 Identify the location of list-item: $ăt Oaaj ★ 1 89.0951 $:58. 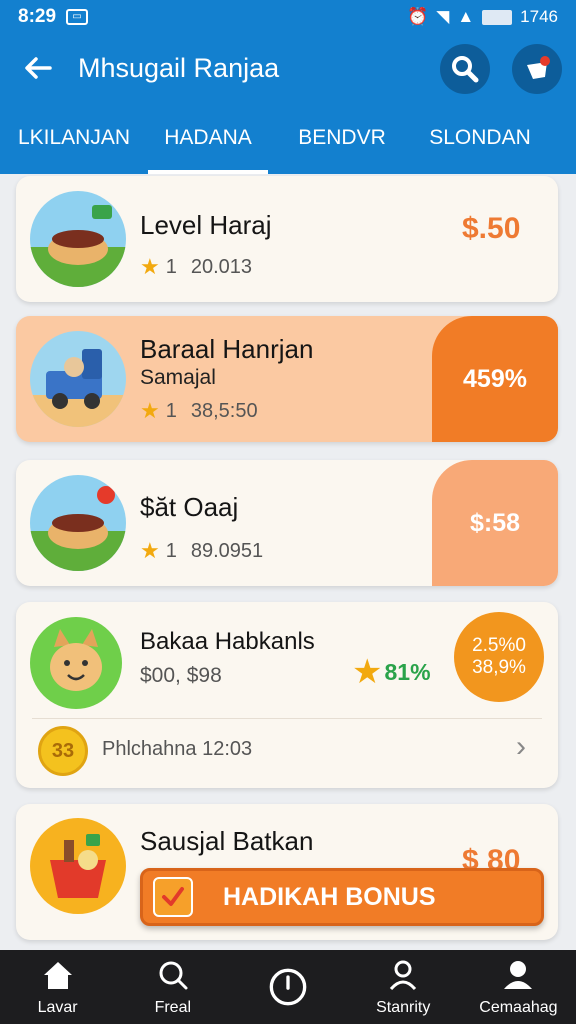
(287, 523).